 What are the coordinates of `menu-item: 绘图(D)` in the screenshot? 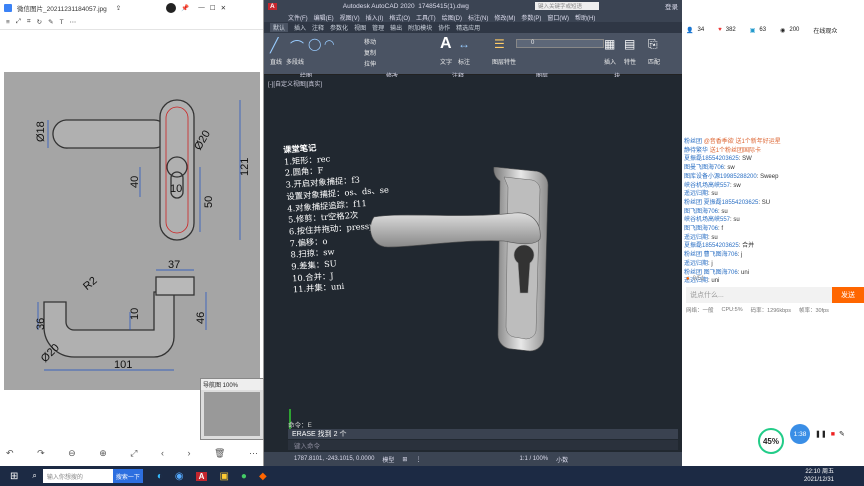 It's located at (452, 17).